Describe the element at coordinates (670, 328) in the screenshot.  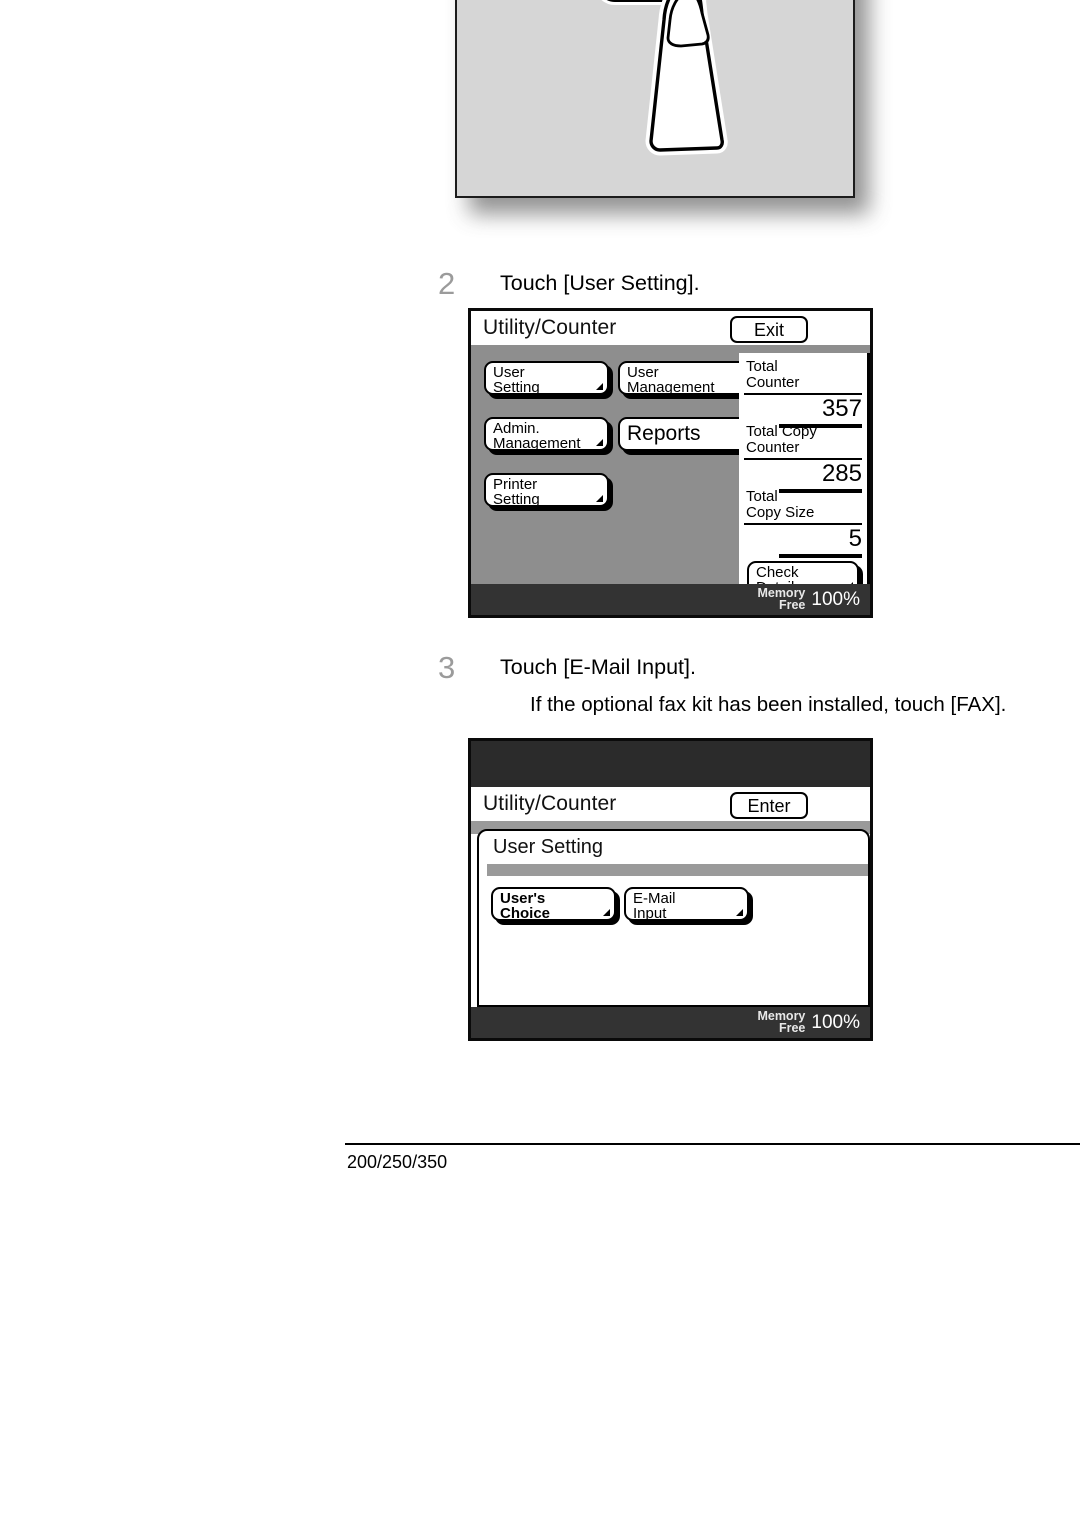
I see `screen1-title-bar: Utility/Counter` at that location.